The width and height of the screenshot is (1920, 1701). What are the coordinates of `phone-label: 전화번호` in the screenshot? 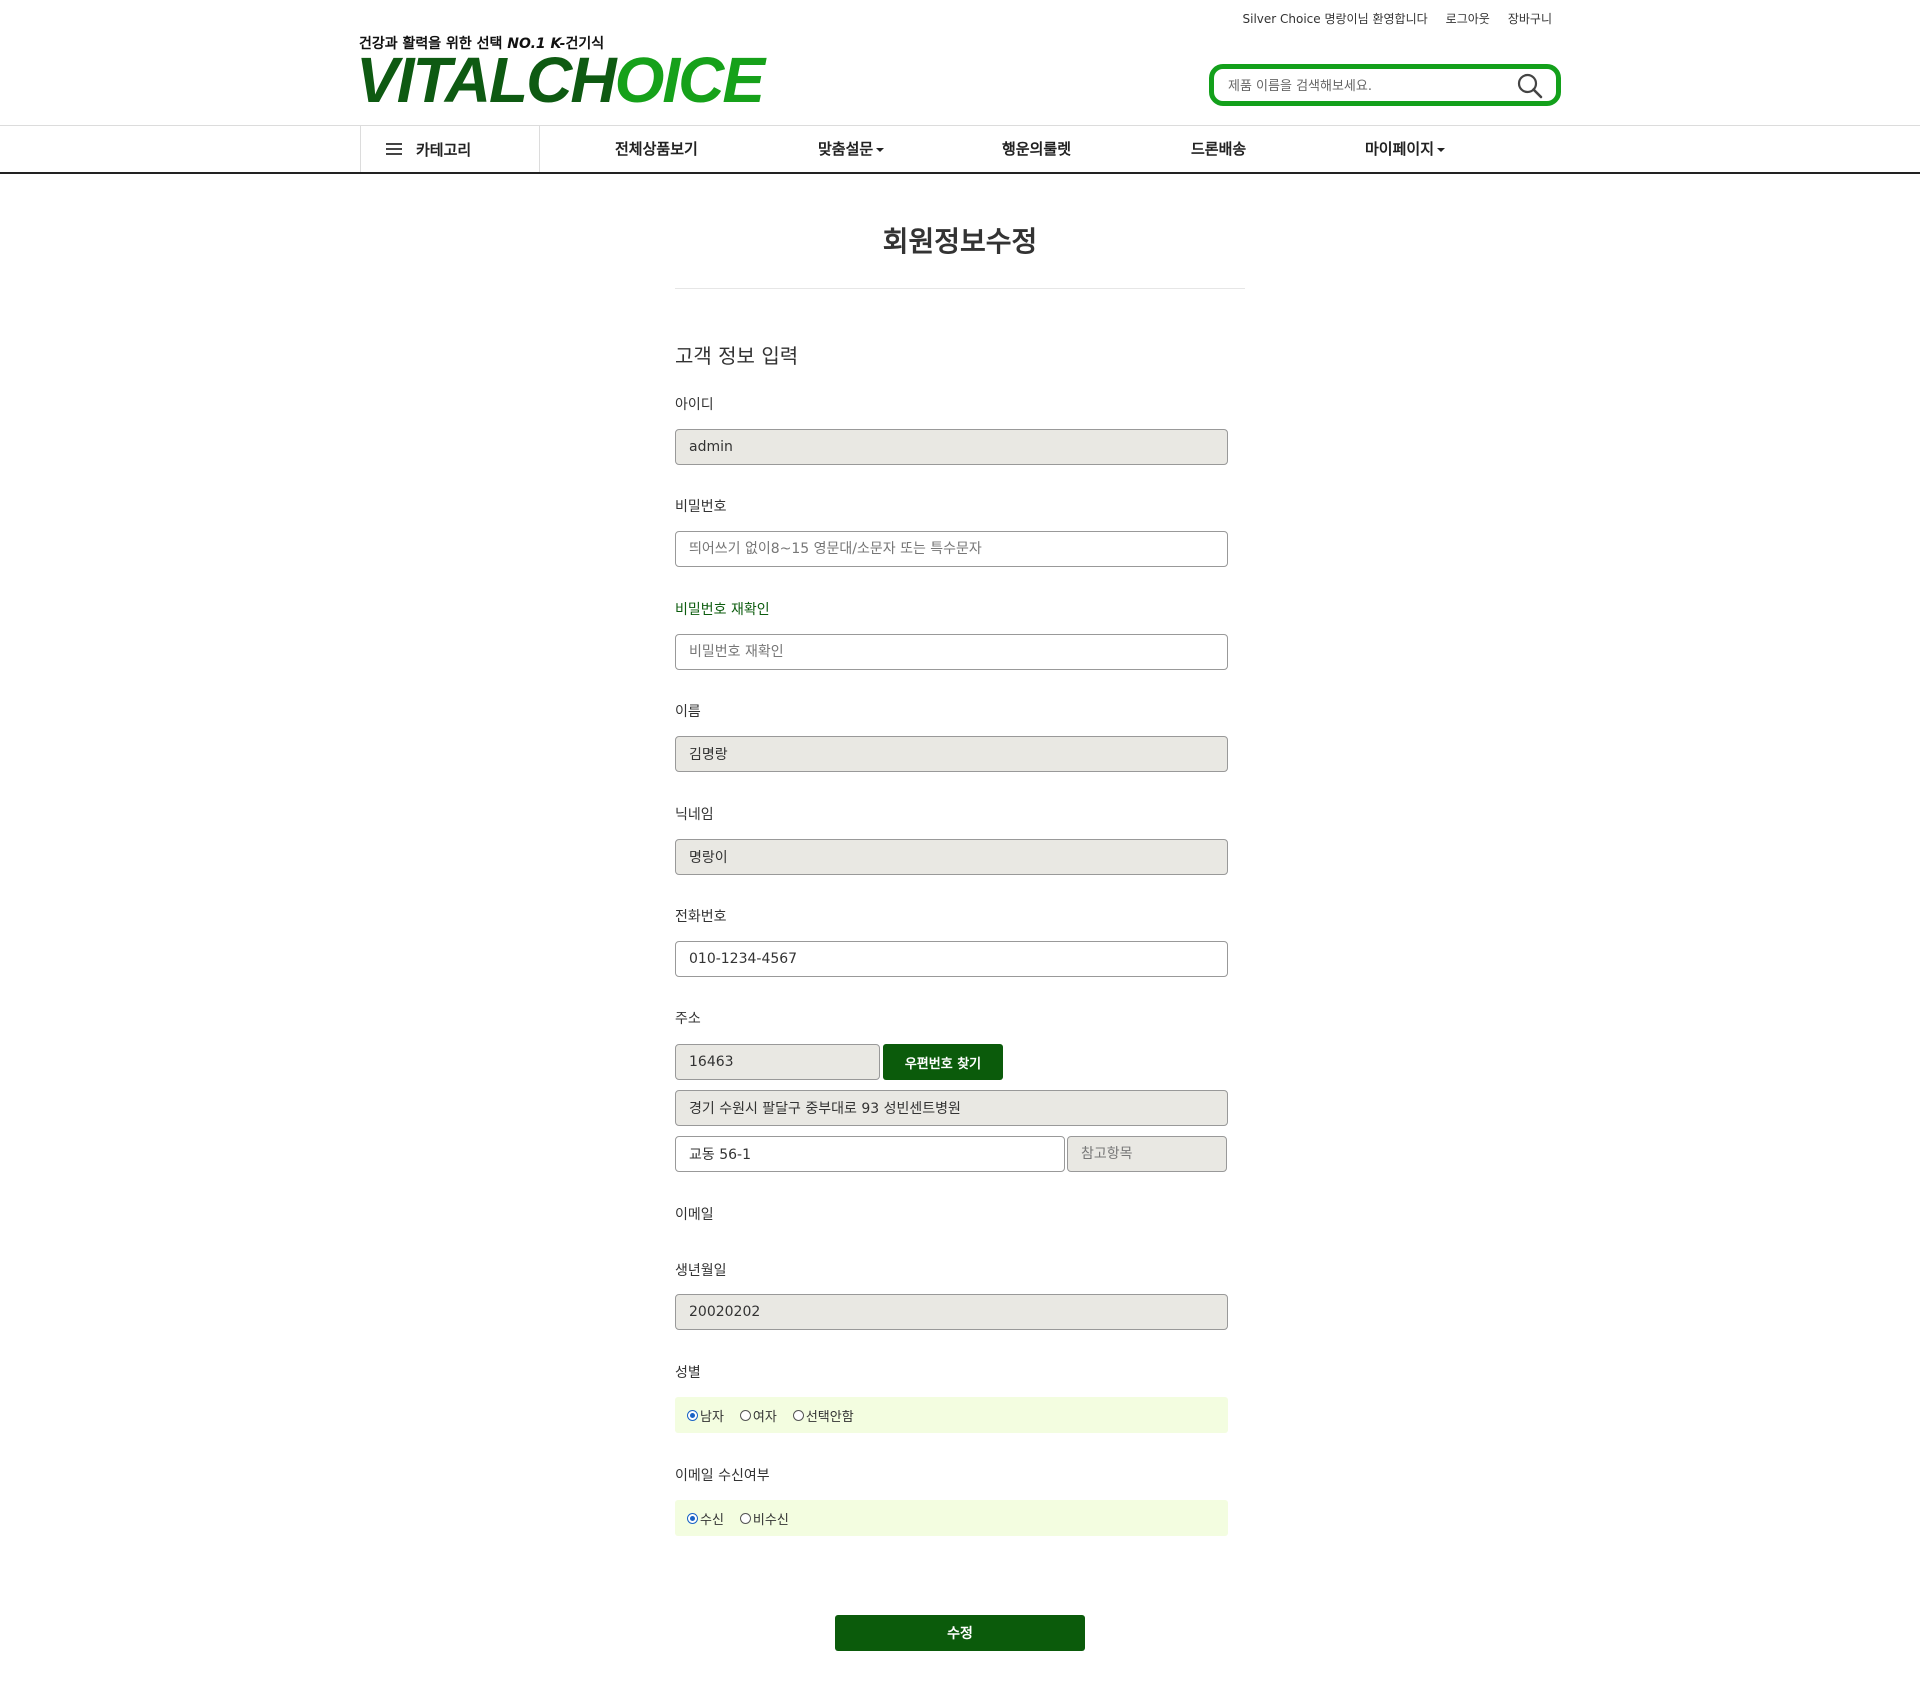 It's located at (701, 917).